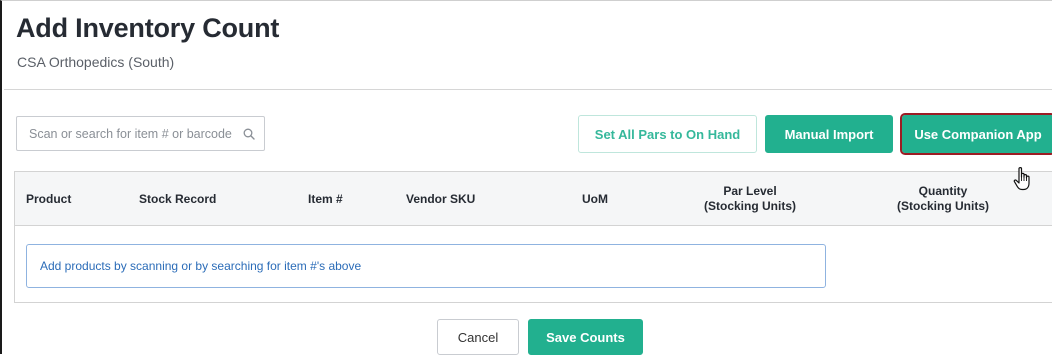  Describe the element at coordinates (249, 133) in the screenshot. I see `search-icon` at that location.